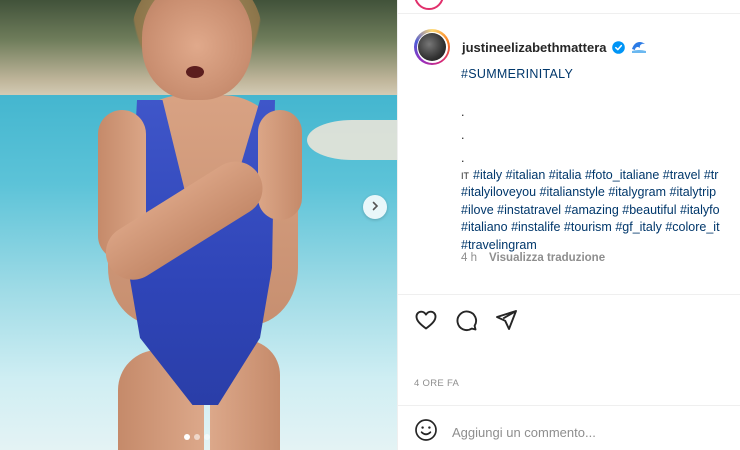 This screenshot has height=450, width=740. What do you see at coordinates (477, 210) in the screenshot?
I see `hashtag-link: #ilove` at bounding box center [477, 210].